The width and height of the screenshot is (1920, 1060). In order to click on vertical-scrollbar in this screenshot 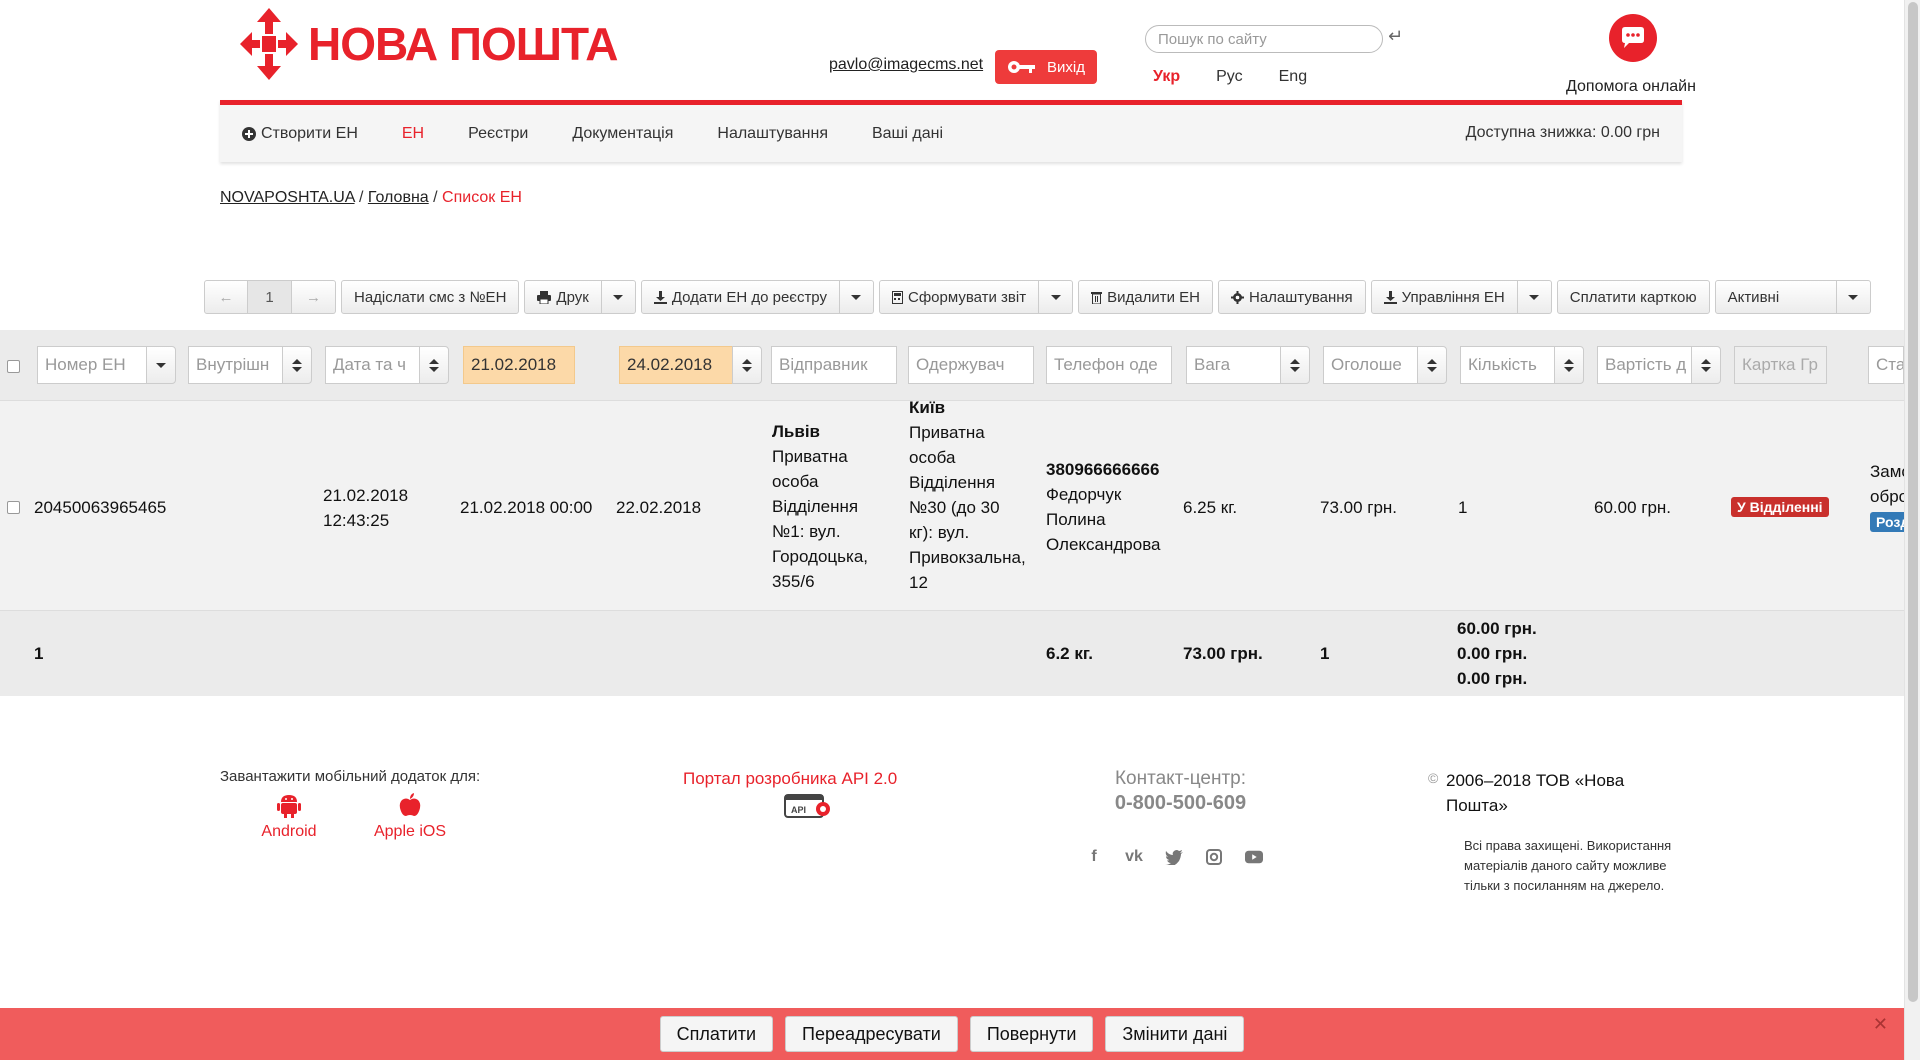, I will do `click(1912, 530)`.